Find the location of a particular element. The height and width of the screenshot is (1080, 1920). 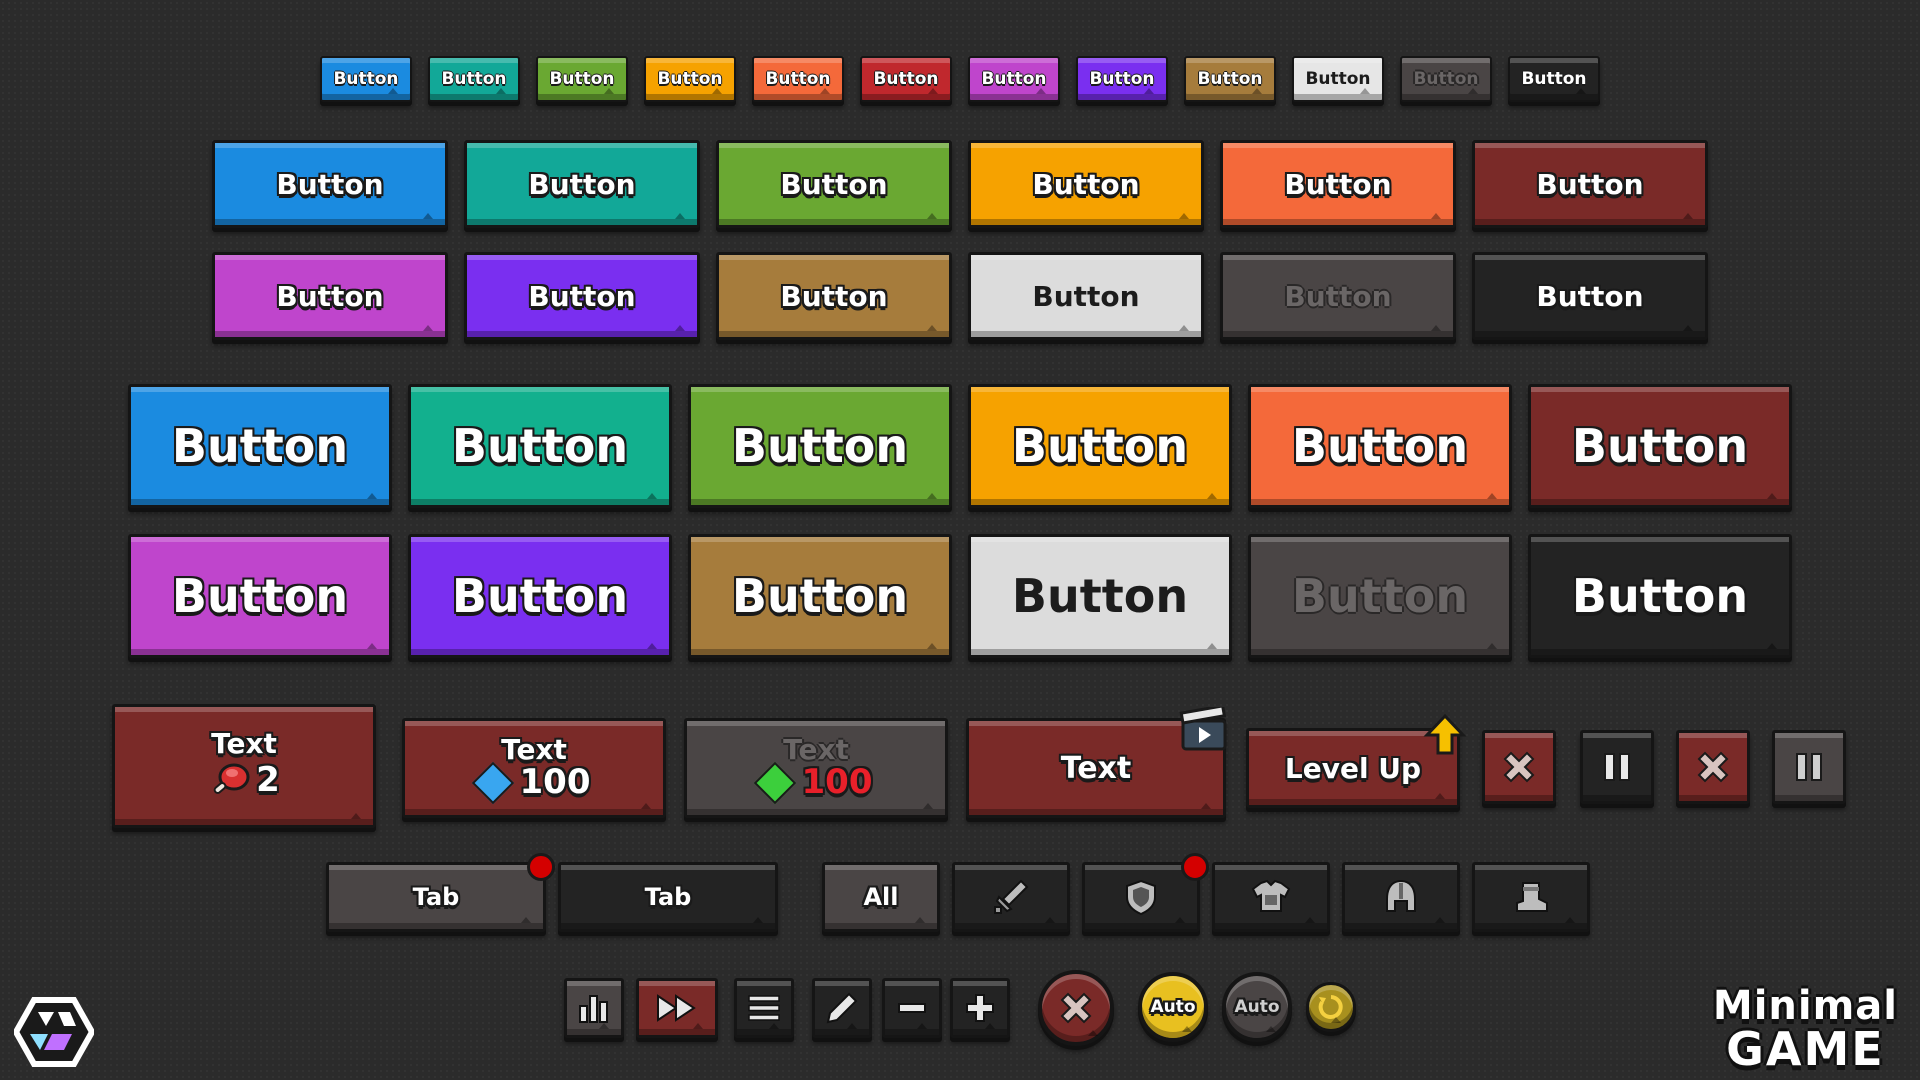

filter-all-tab: All is located at coordinates (881, 897).